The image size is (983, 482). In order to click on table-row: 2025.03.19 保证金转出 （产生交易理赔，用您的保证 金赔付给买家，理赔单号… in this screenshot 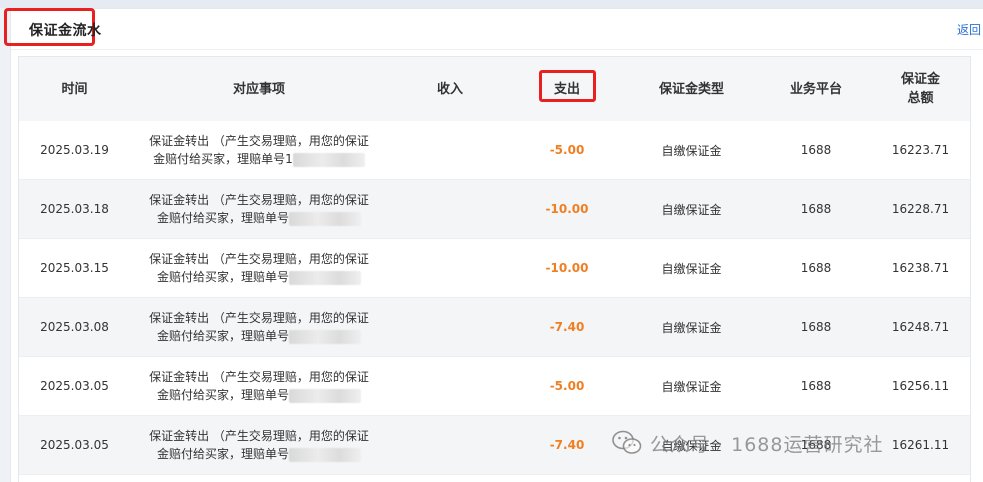, I will do `click(494, 150)`.